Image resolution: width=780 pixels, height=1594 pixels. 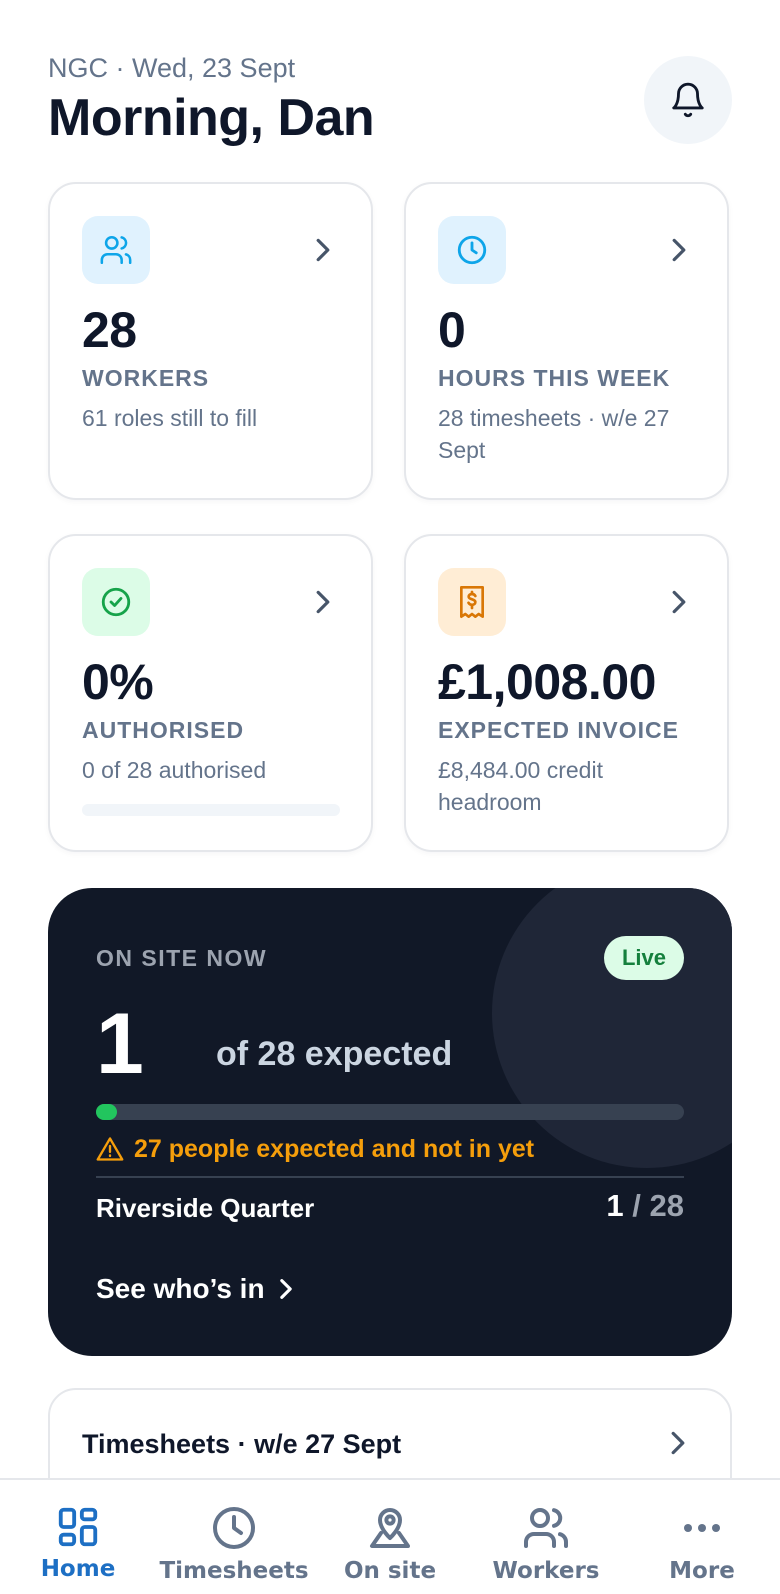 I want to click on divider, so click(x=390, y=1177).